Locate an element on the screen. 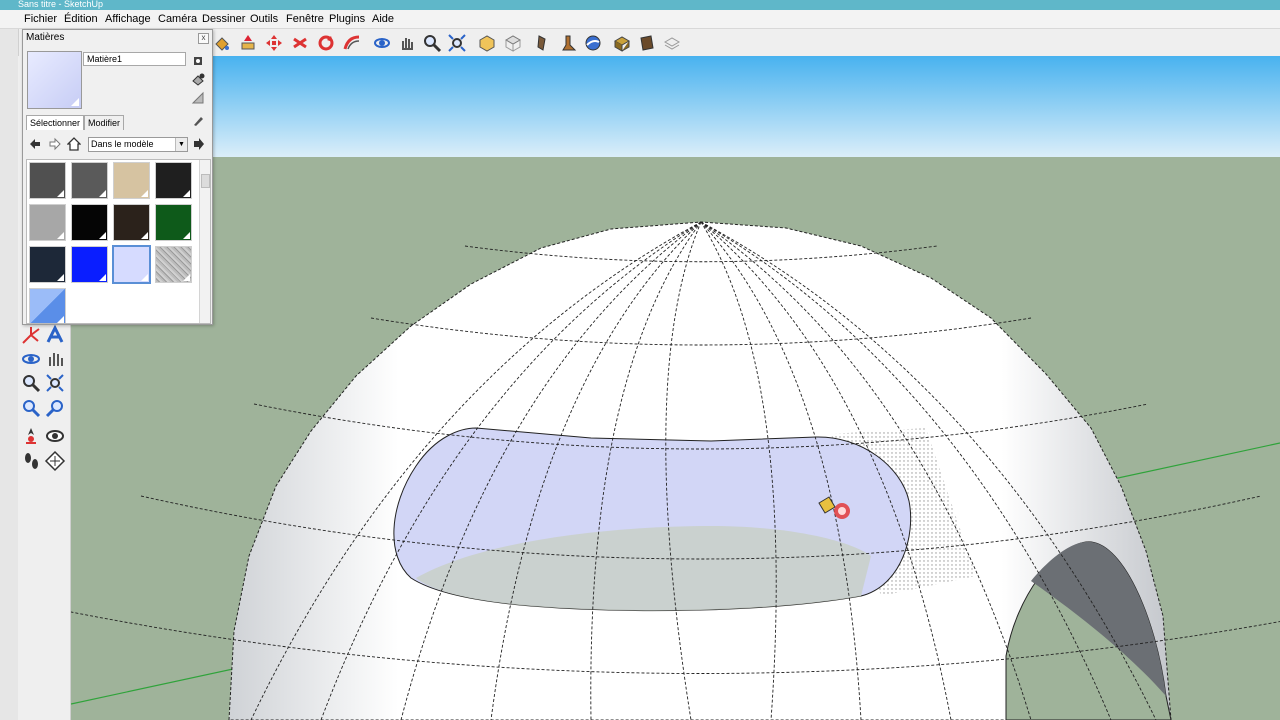 The image size is (1280, 720). section-icon is located at coordinates (593, 43).